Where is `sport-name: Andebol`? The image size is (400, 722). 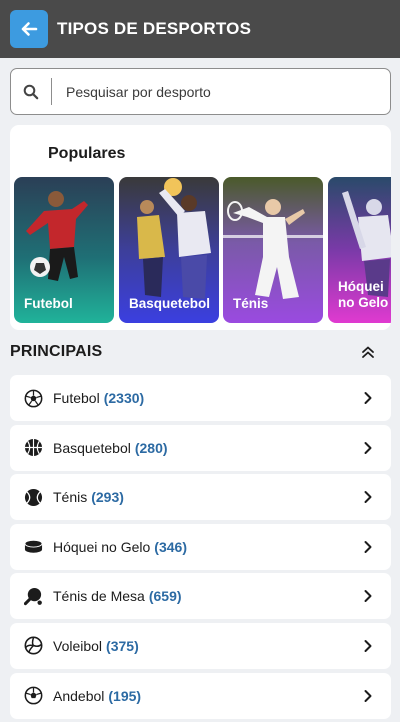
sport-name: Andebol is located at coordinates (79, 695).